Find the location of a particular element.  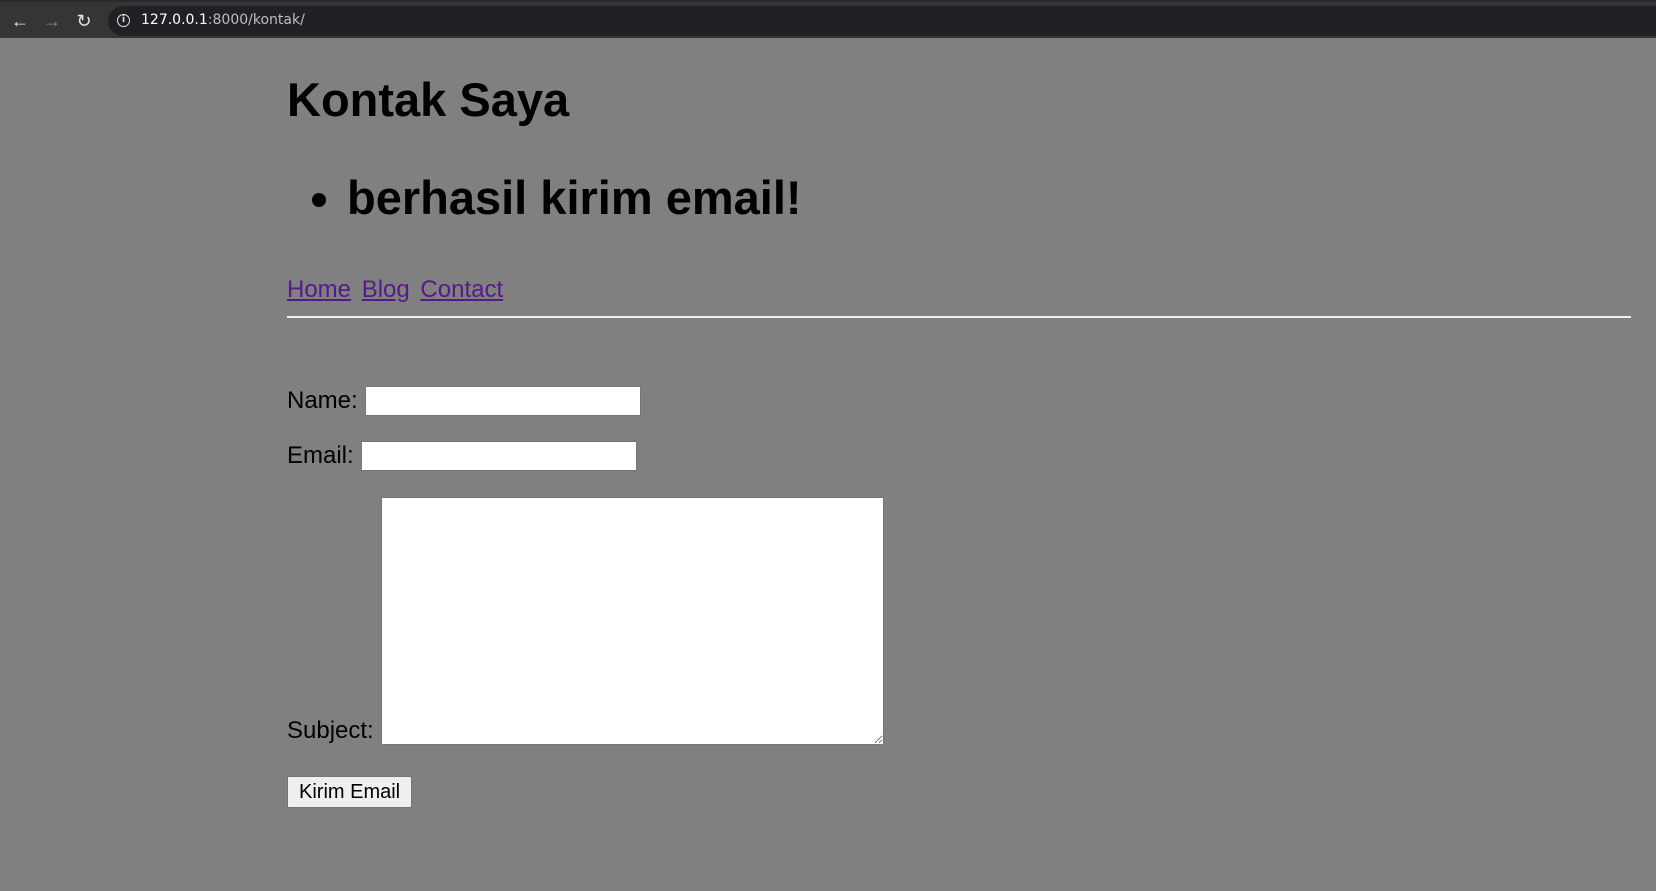

reload-icon: ↻ is located at coordinates (84, 21).